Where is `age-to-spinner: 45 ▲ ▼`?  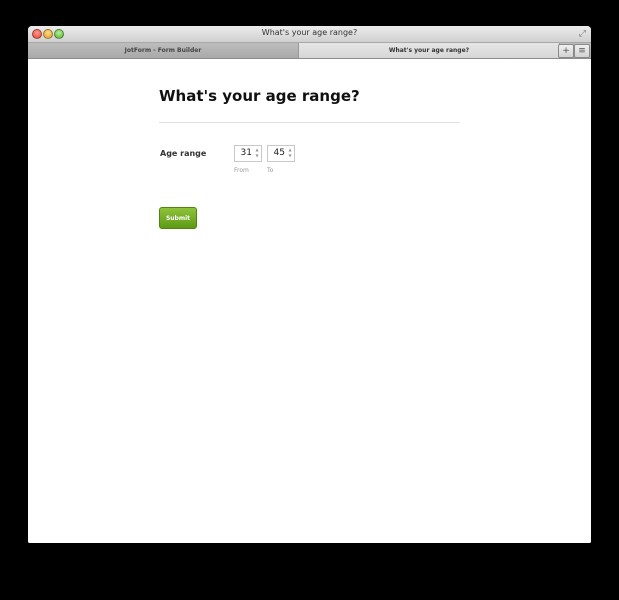 age-to-spinner: 45 ▲ ▼ is located at coordinates (281, 153).